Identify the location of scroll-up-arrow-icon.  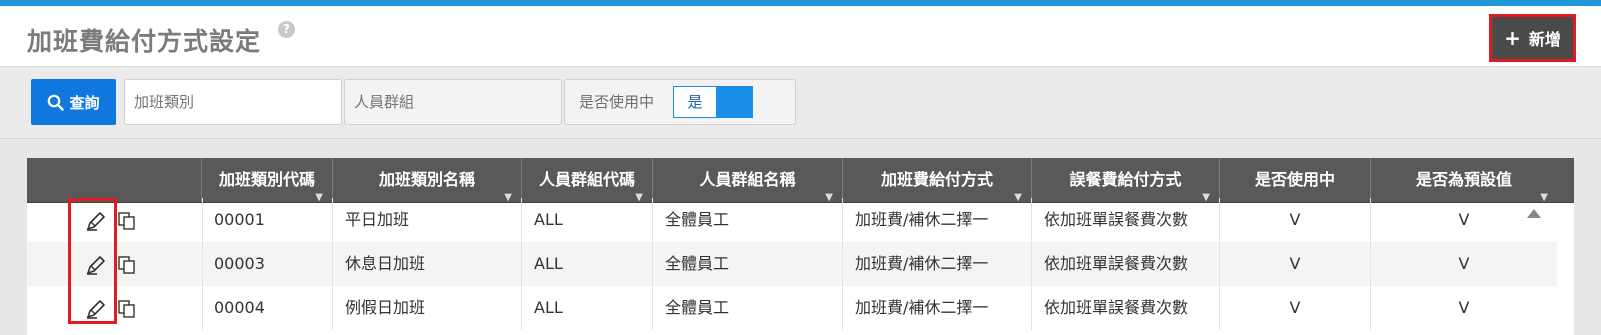
(1534, 213).